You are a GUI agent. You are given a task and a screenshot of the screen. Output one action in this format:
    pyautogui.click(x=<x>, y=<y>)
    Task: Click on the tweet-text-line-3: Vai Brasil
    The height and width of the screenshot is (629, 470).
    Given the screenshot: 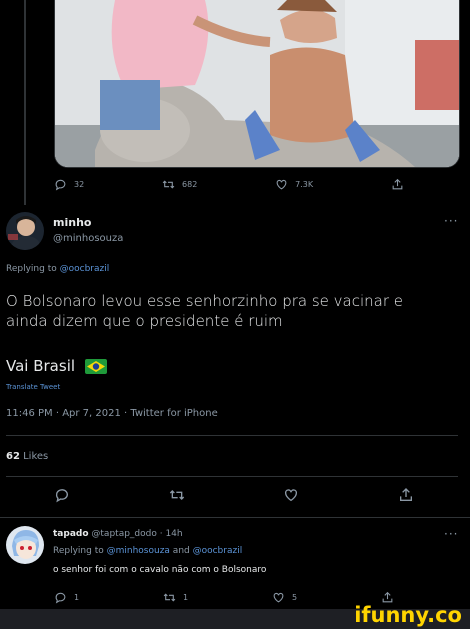 What is the action you would take?
    pyautogui.click(x=57, y=366)
    